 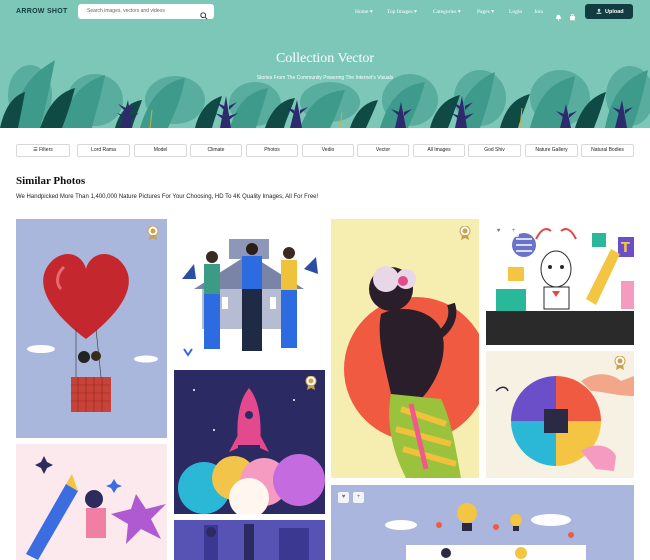 What do you see at coordinates (515, 12) in the screenshot?
I see `nav-item-login: Login` at bounding box center [515, 12].